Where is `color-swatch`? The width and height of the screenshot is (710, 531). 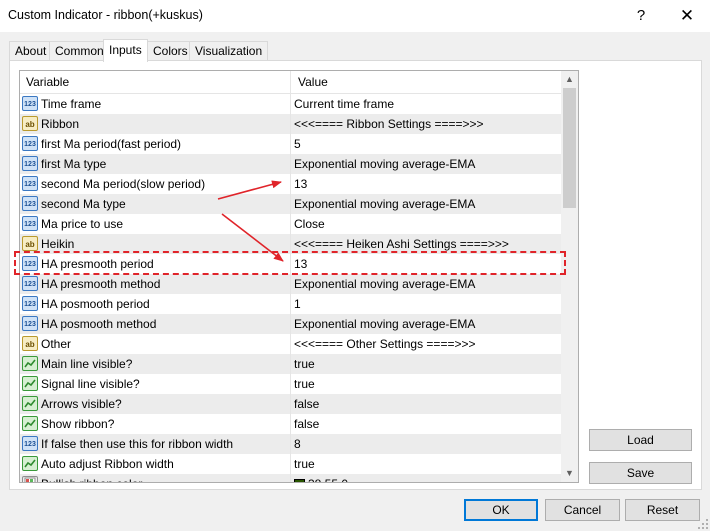 color-swatch is located at coordinates (299, 480).